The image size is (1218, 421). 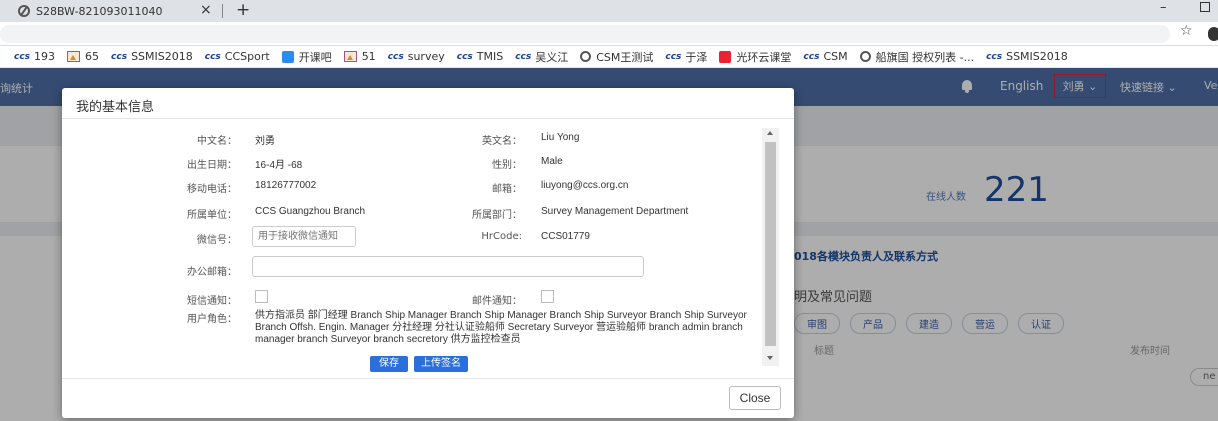 What do you see at coordinates (115, 107) in the screenshot?
I see `dialog-title: 我的基本信息` at bounding box center [115, 107].